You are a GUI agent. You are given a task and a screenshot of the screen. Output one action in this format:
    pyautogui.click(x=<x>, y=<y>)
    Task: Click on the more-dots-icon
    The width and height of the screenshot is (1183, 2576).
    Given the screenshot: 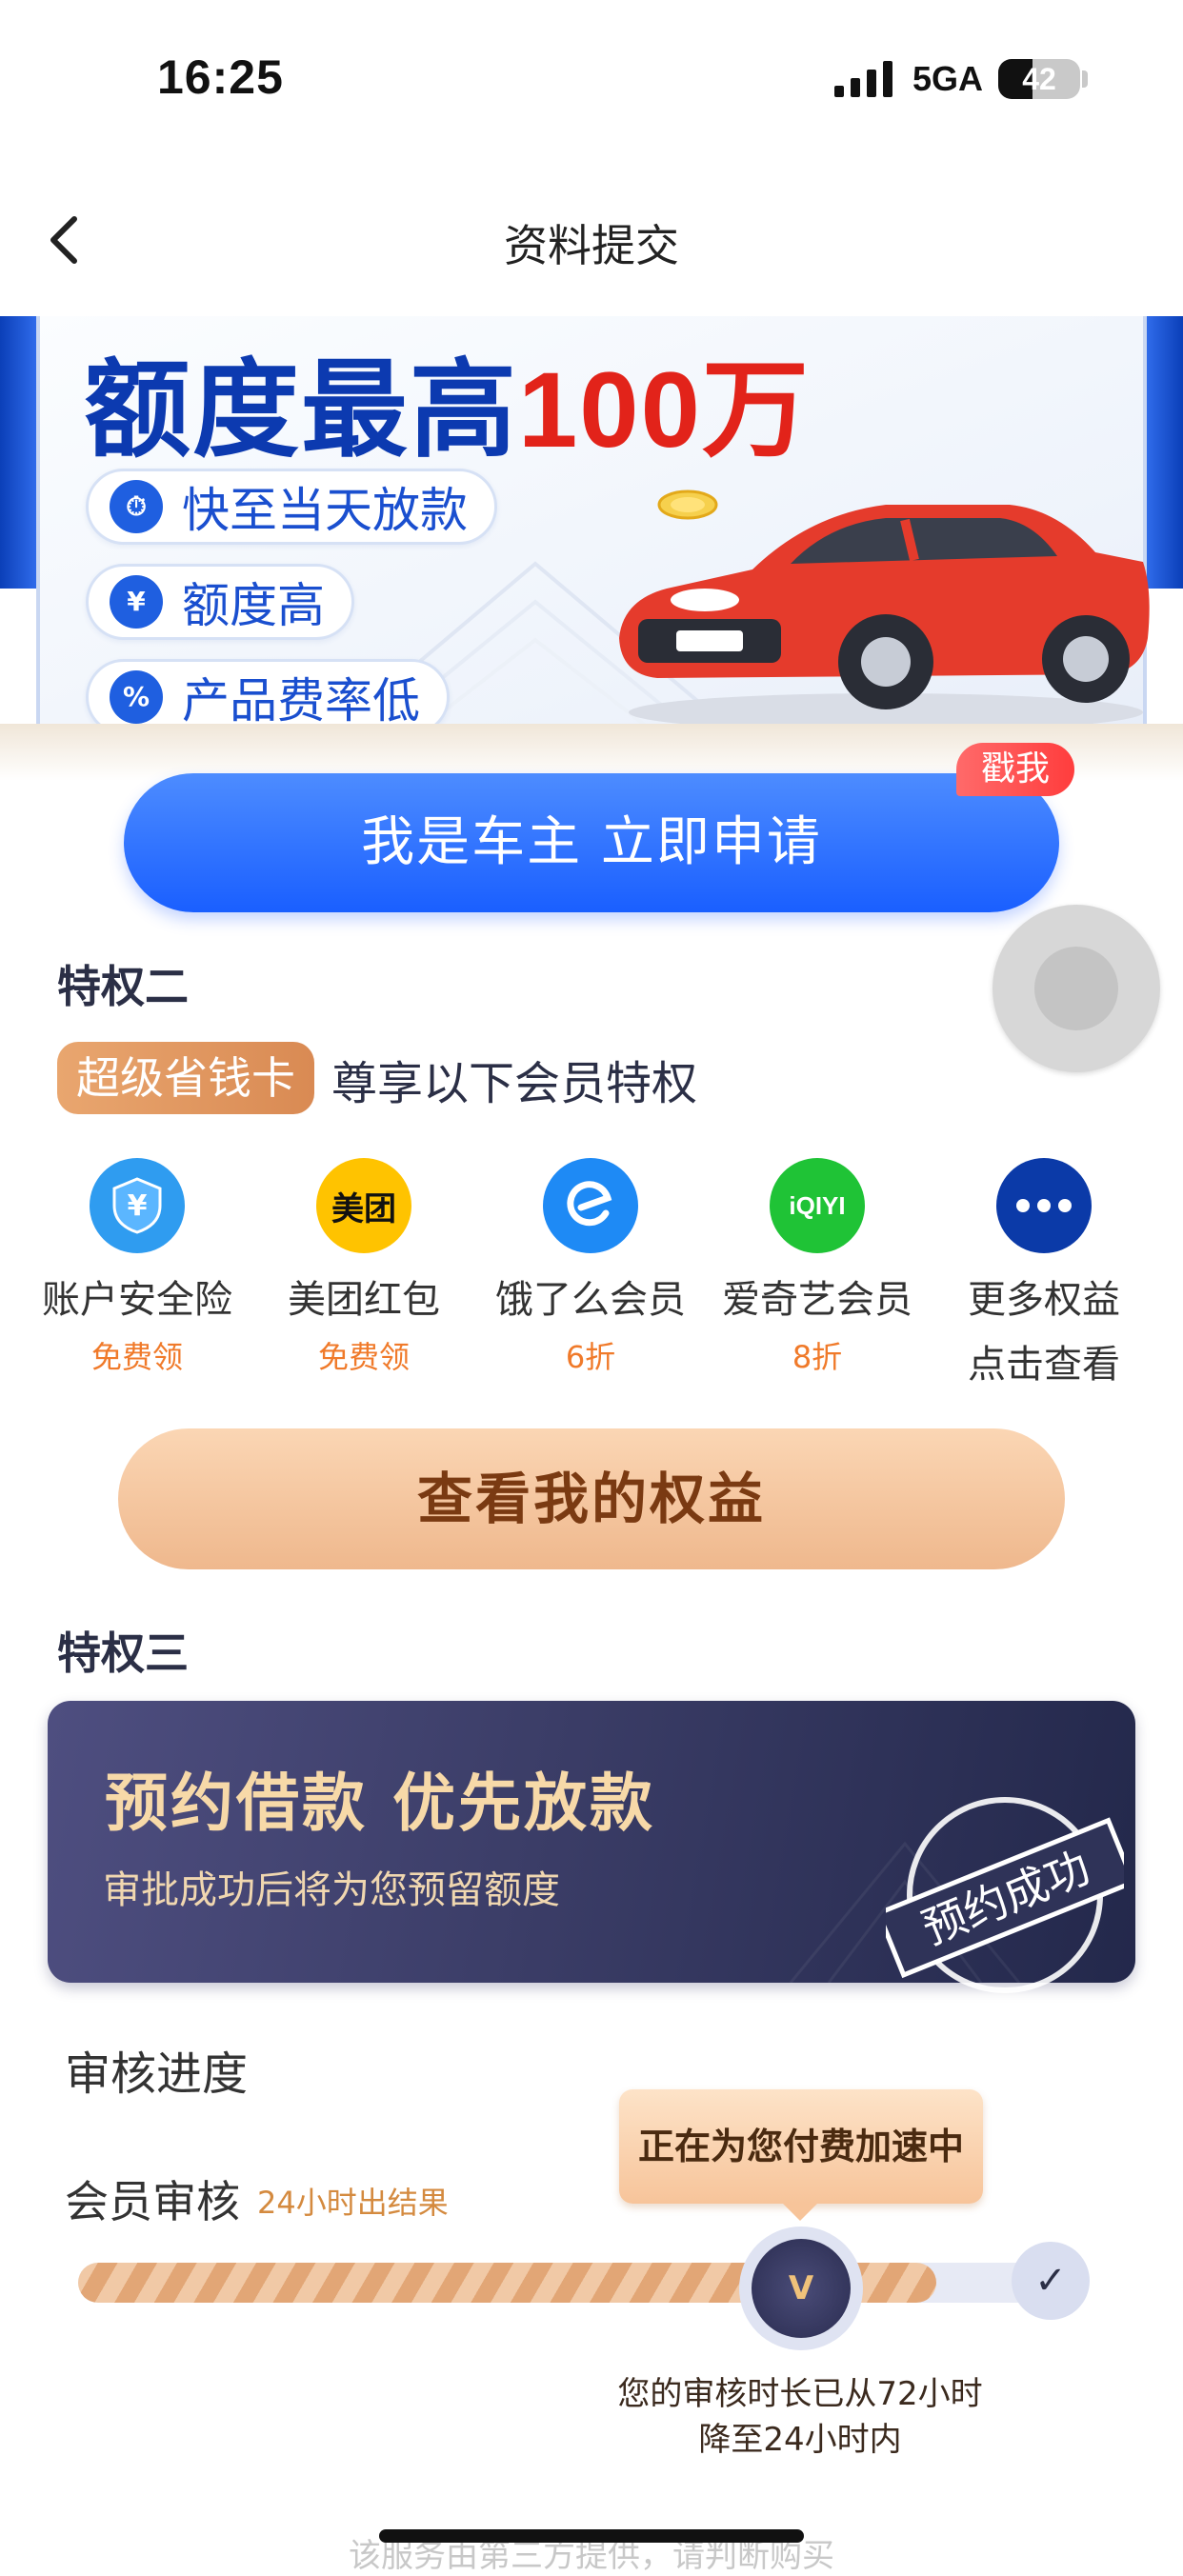 What is the action you would take?
    pyautogui.click(x=1044, y=1205)
    